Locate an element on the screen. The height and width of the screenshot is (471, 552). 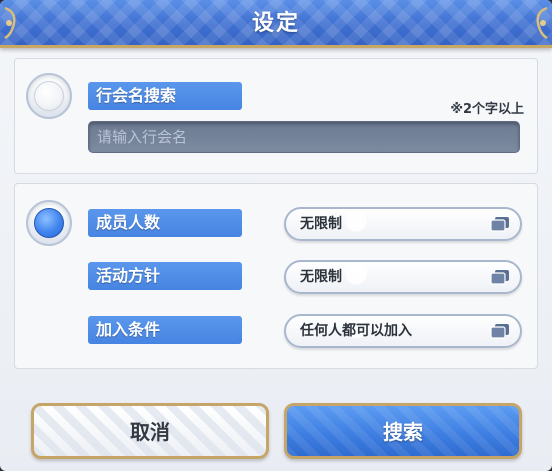
cancel-button: 取消 is located at coordinates (150, 431).